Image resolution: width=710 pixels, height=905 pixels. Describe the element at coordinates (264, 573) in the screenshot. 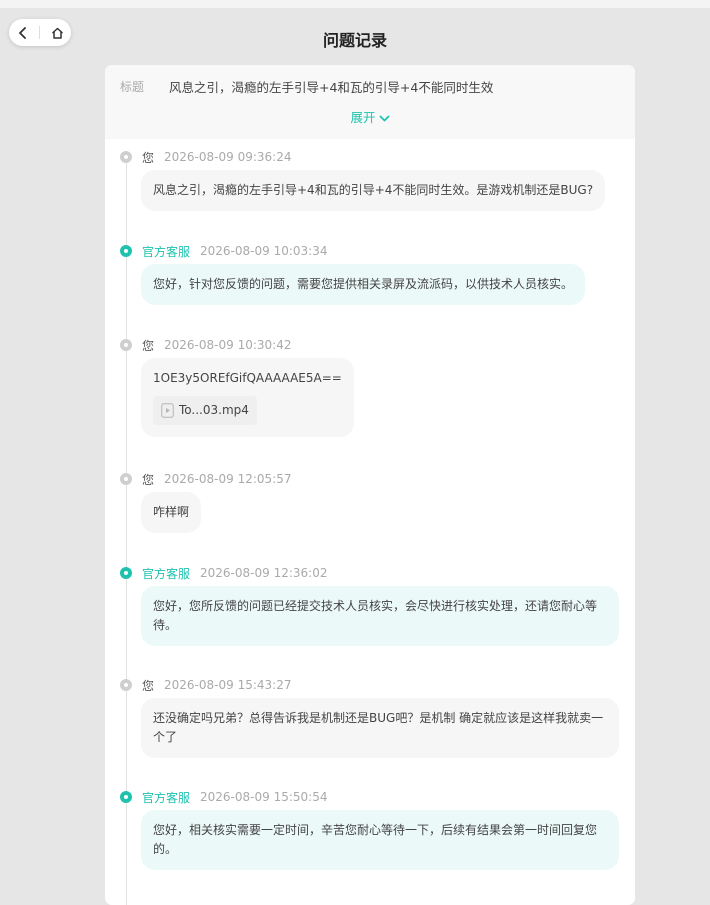

I see `message-time: 2026-08-09 12:36:02` at that location.